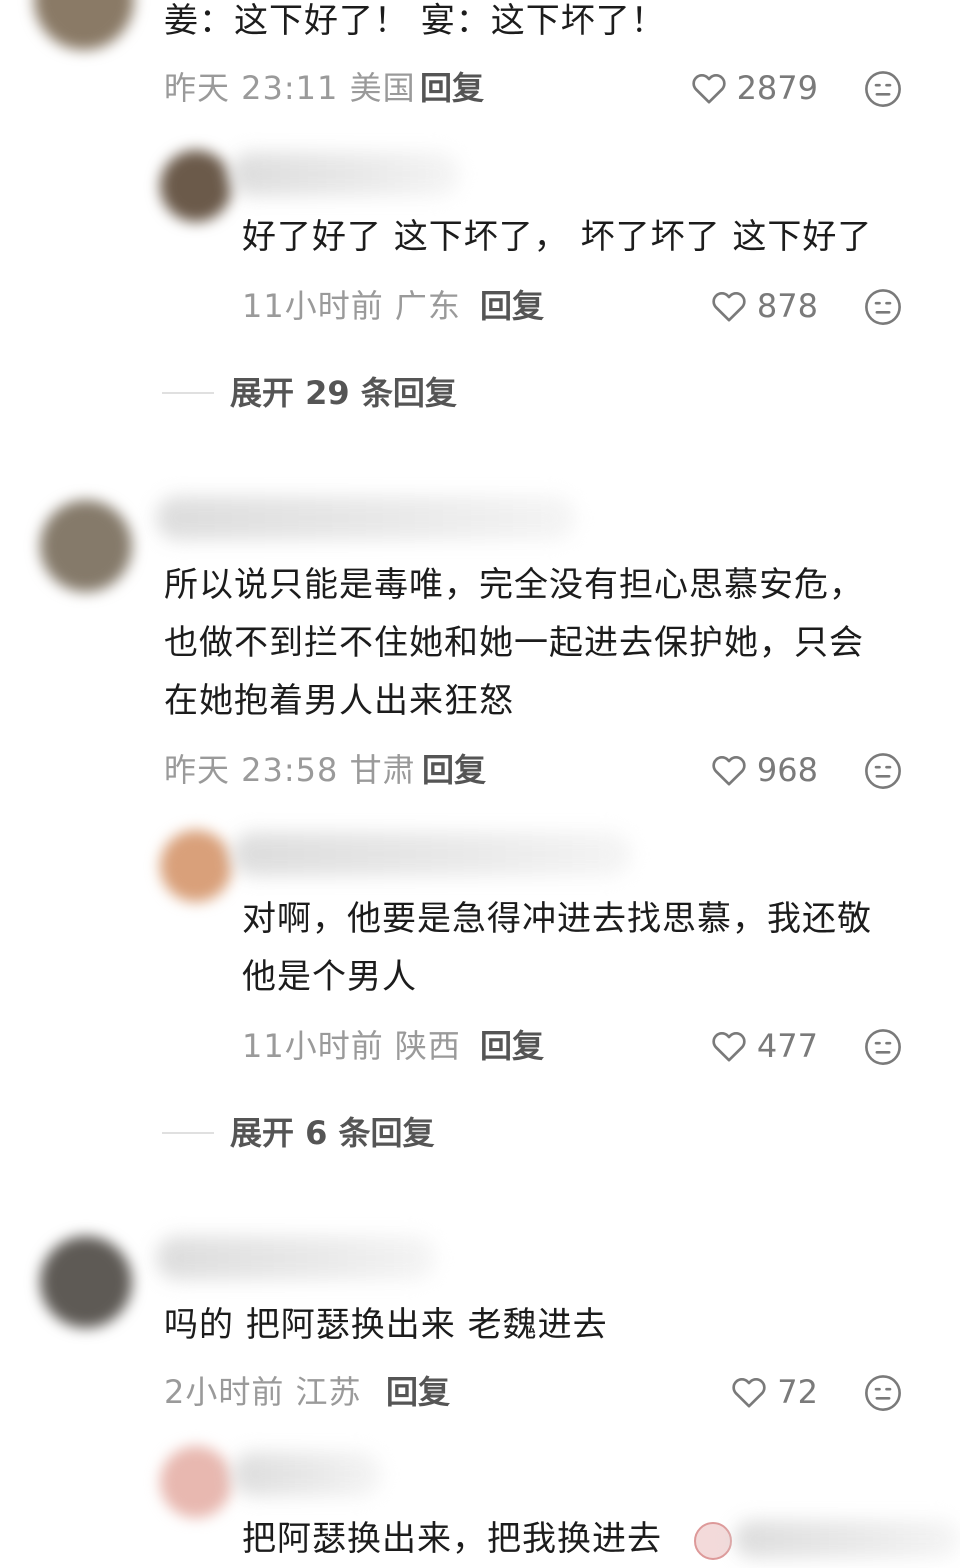 The width and height of the screenshot is (960, 1568). What do you see at coordinates (777, 88) in the screenshot?
I see `like-count: 2879` at bounding box center [777, 88].